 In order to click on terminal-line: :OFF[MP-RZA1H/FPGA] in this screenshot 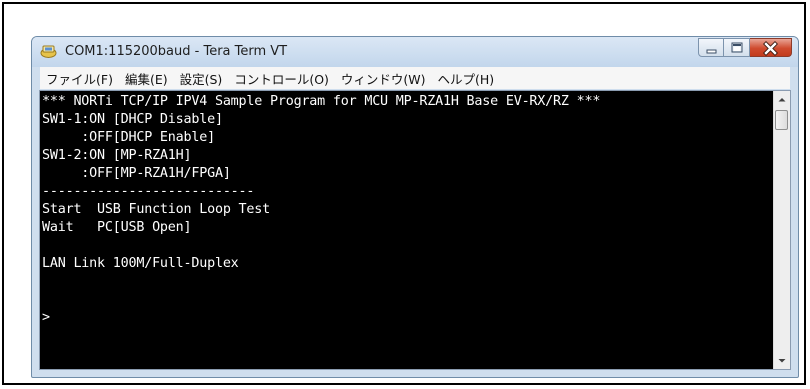, I will do `click(136, 173)`.